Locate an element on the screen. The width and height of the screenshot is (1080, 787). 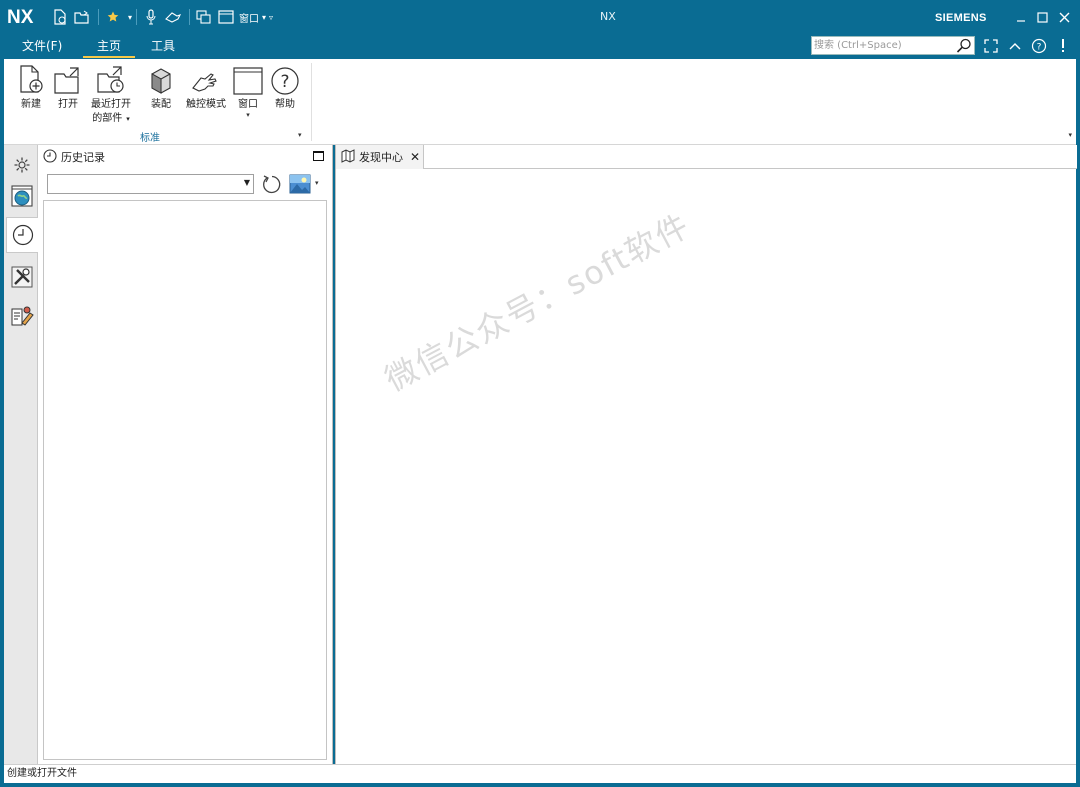
window-border is located at coordinates (540, 785).